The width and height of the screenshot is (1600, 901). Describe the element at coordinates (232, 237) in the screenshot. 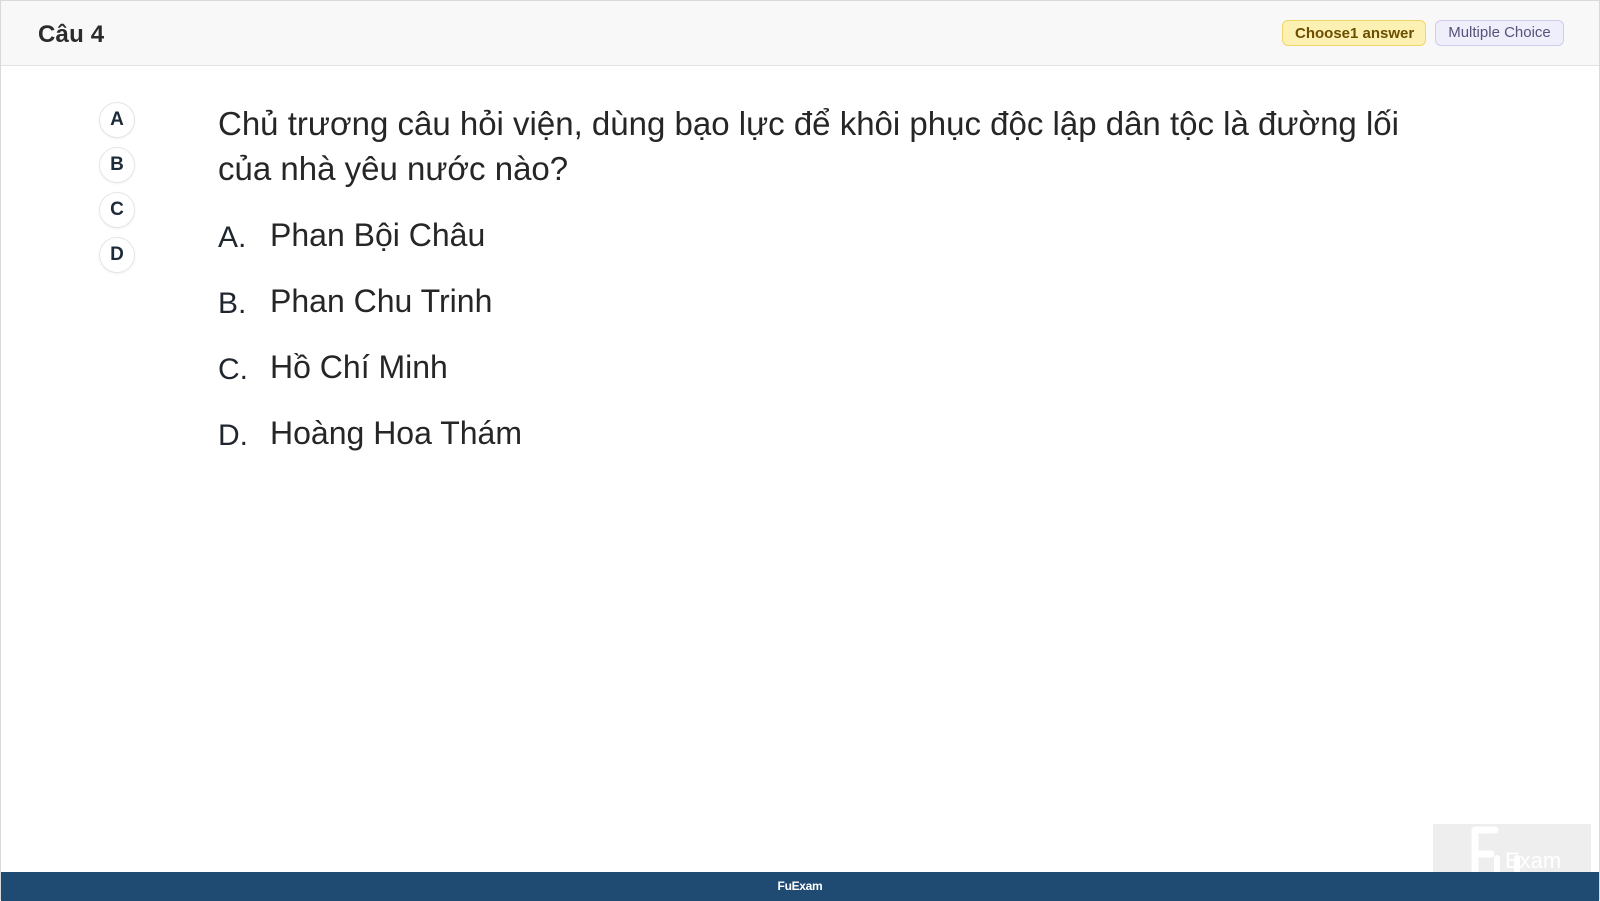

I see `answer-letter: A.` at that location.